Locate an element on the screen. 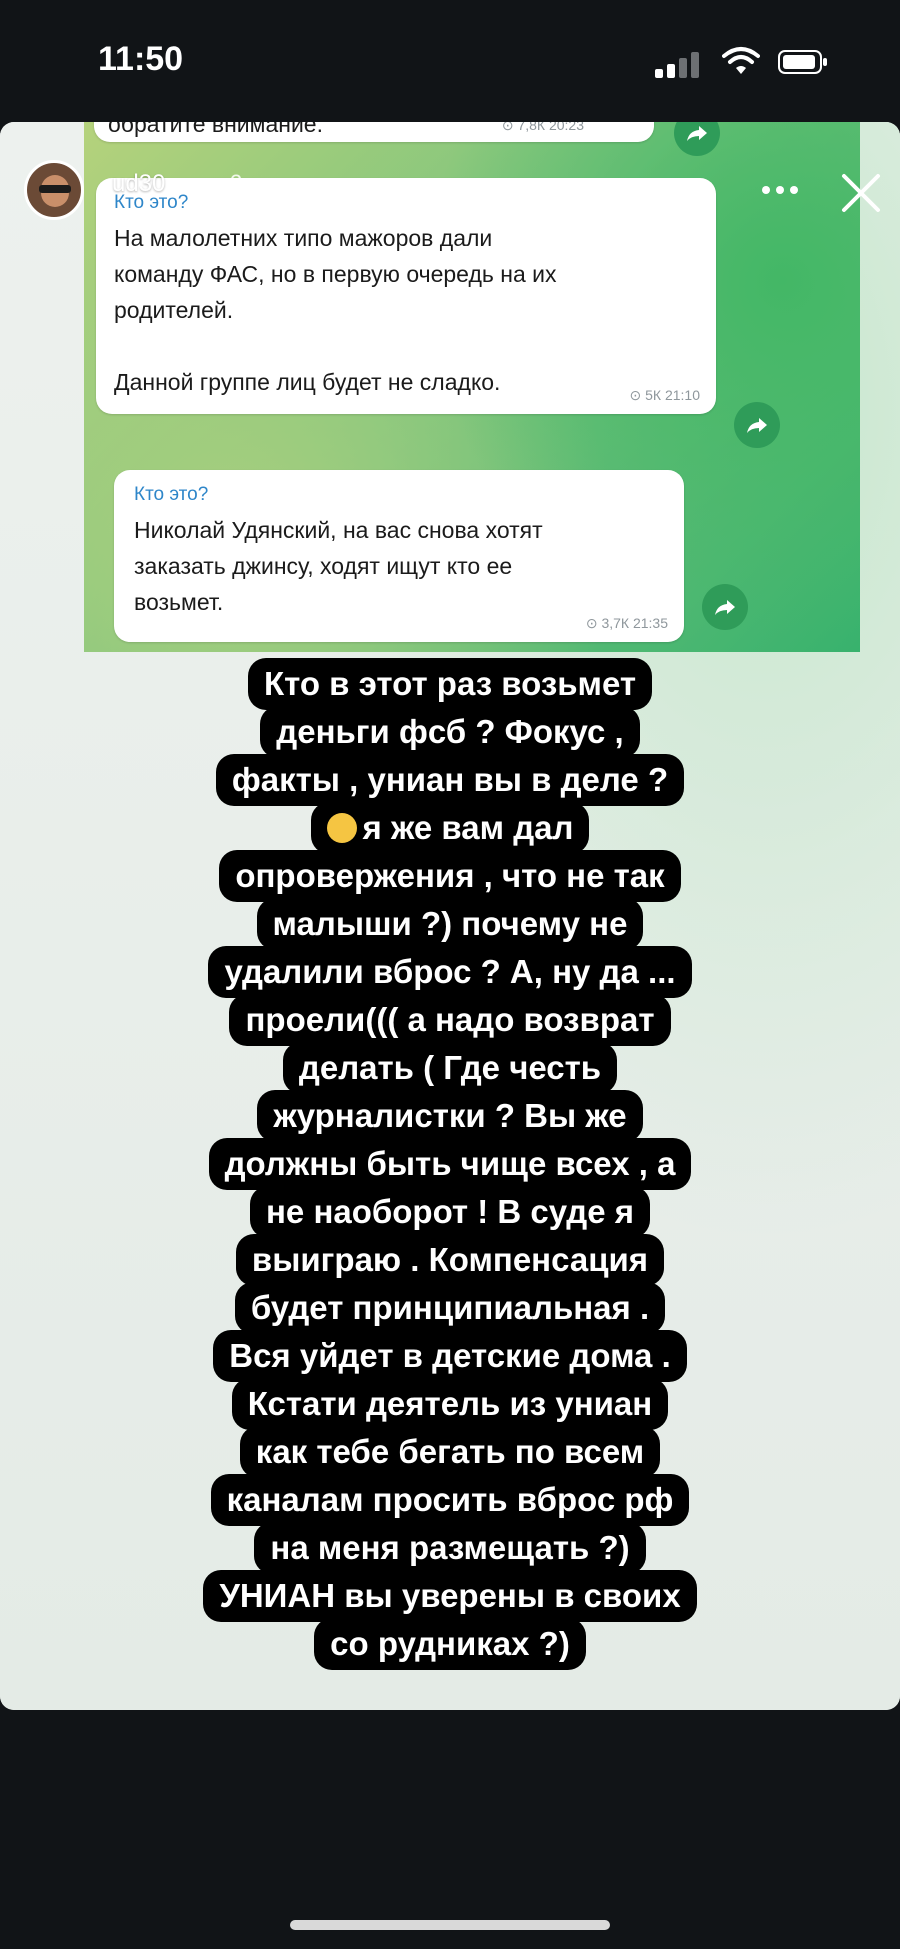 This screenshot has width=900, height=1949. laughing-emoji-icon is located at coordinates (341, 828).